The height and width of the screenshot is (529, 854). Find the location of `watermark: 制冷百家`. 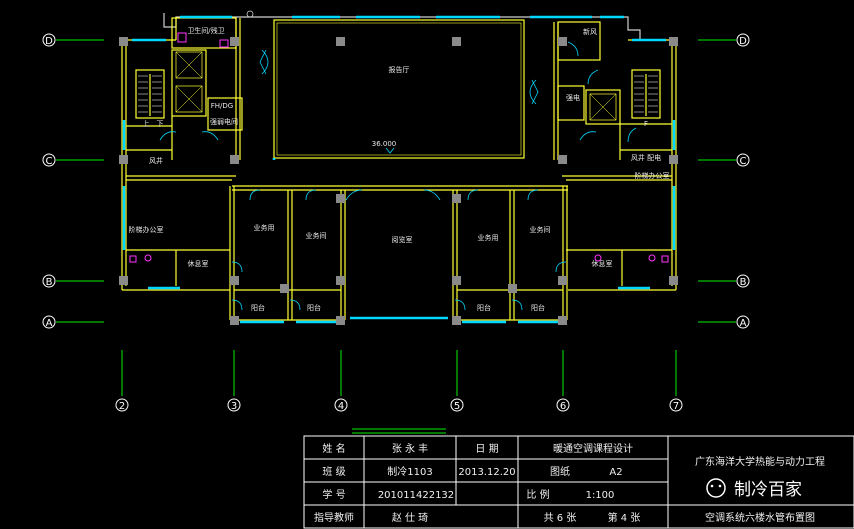

watermark: 制冷百家 is located at coordinates (754, 489).